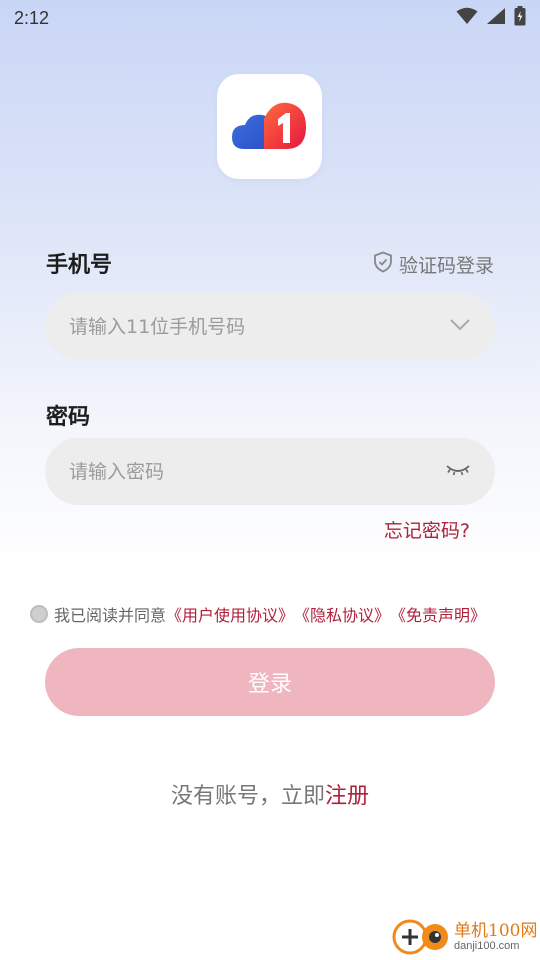  I want to click on agreement-radio, so click(39, 614).